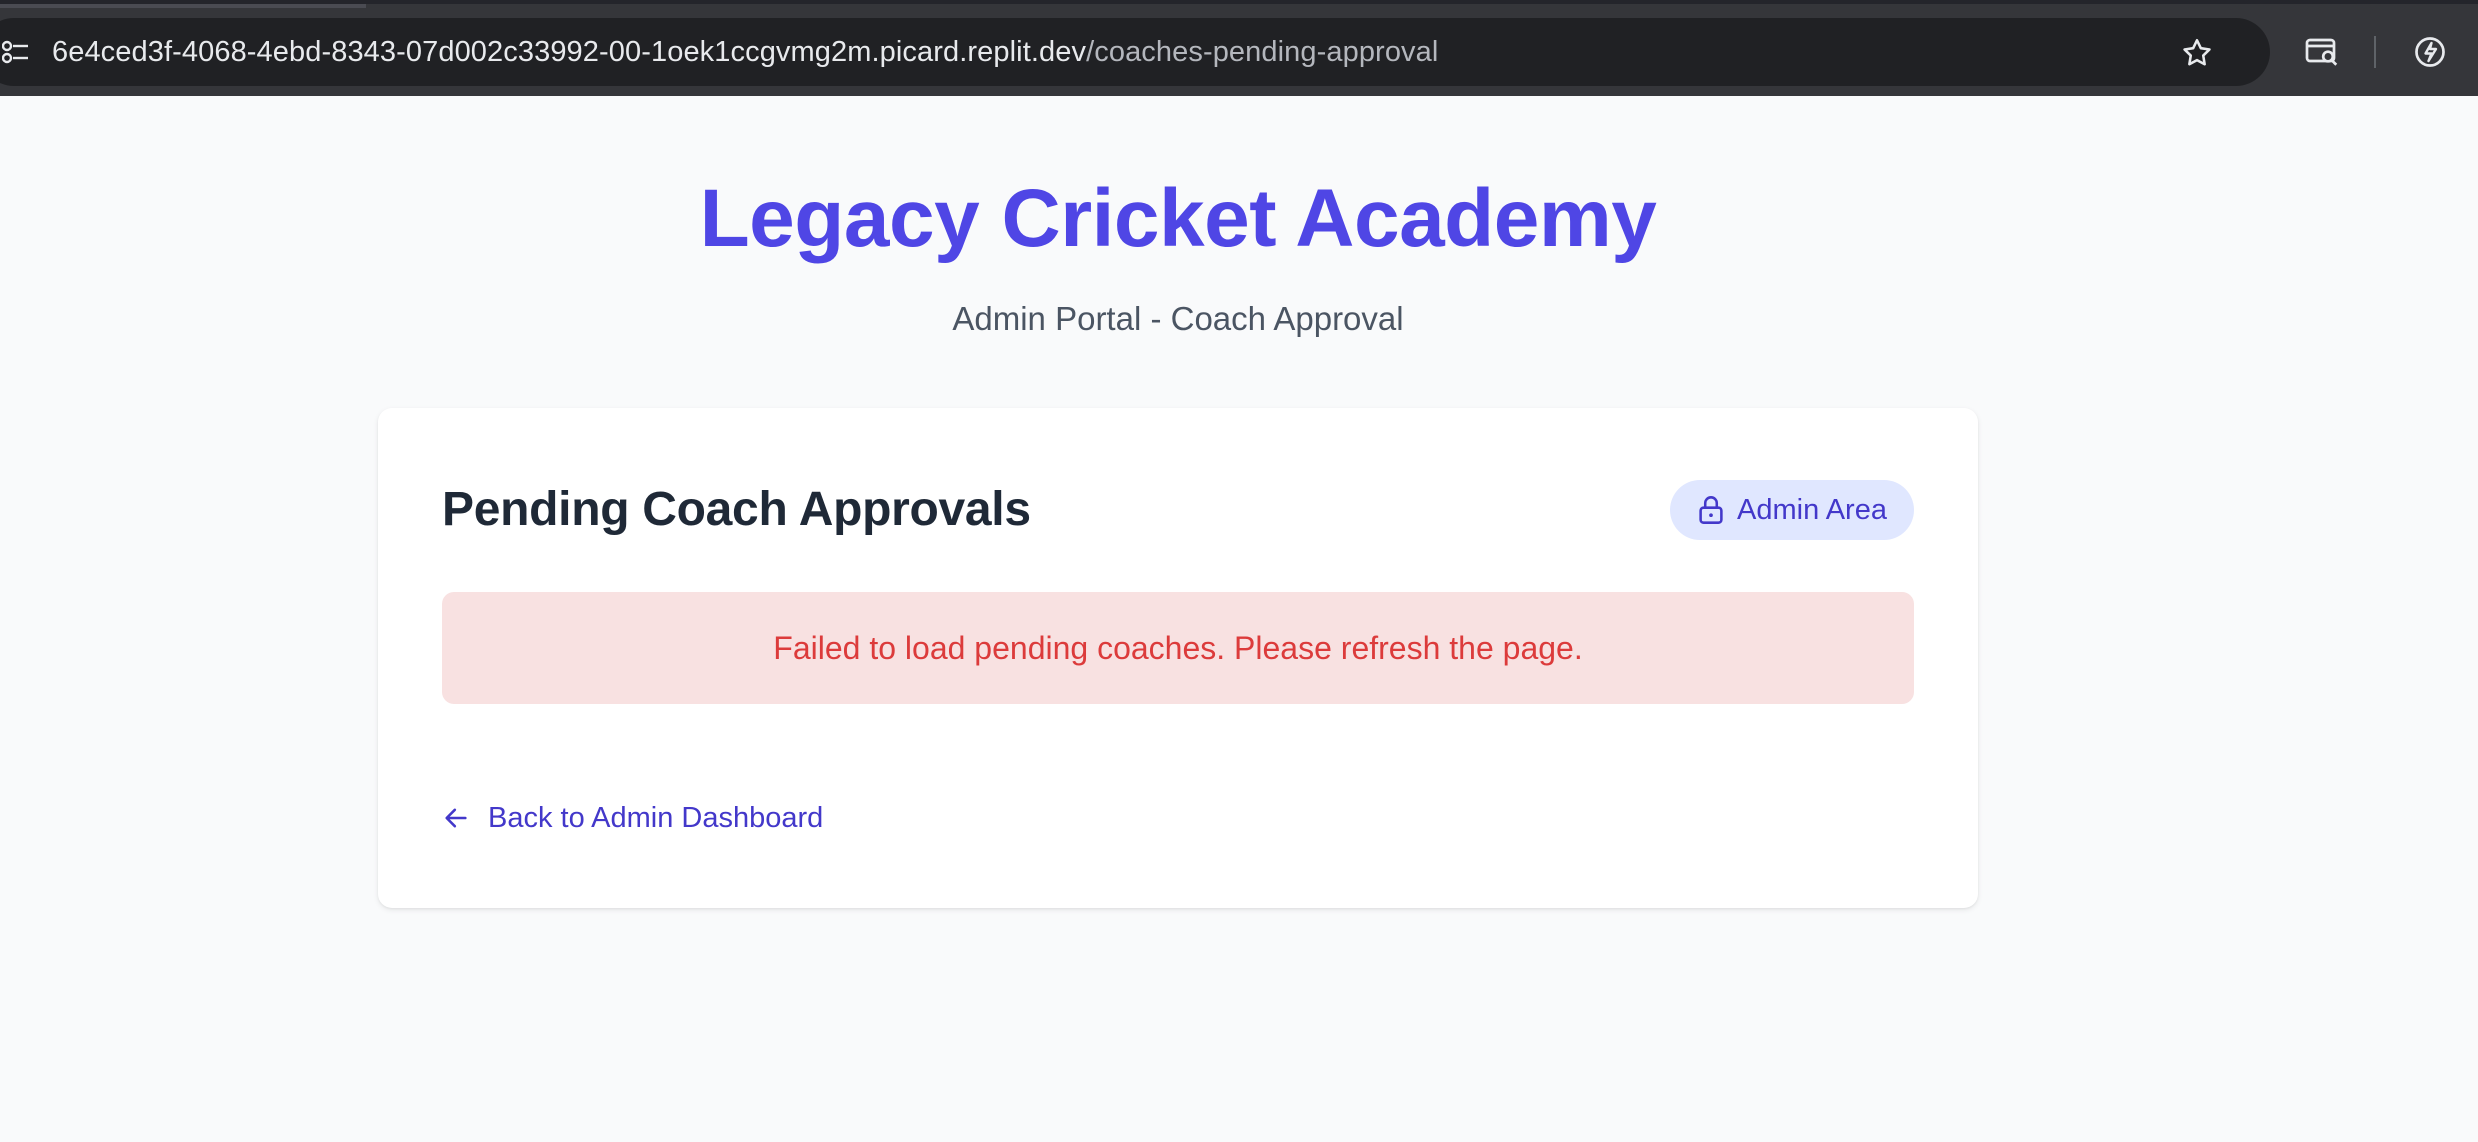 This screenshot has width=2478, height=1142. I want to click on admin-area-badge: Admin Area, so click(1792, 510).